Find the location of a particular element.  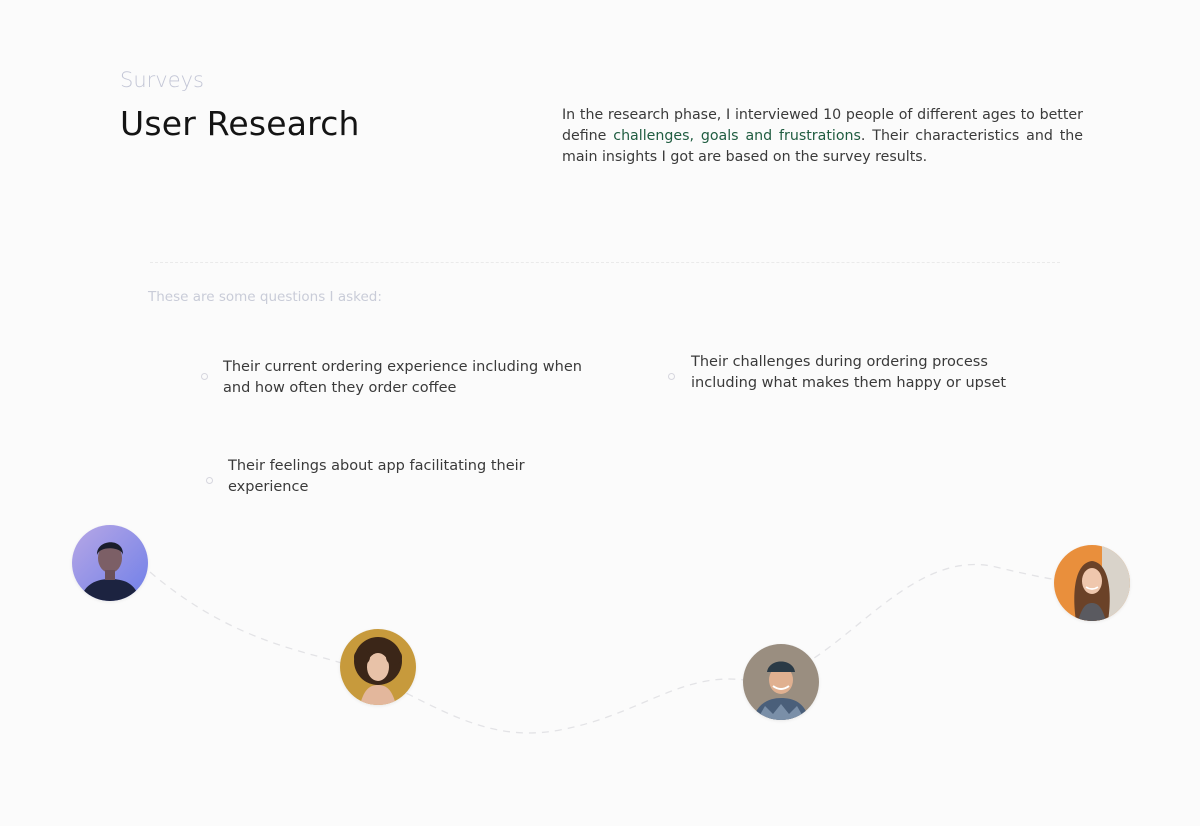

person-portrait-cap-icon is located at coordinates (781, 682).